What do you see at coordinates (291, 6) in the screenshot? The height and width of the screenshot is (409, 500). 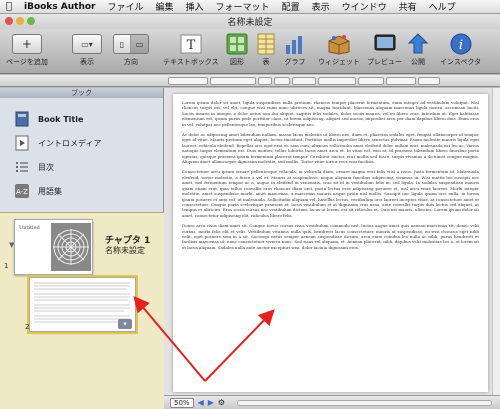 I see `menu-arrange: 配置` at bounding box center [291, 6].